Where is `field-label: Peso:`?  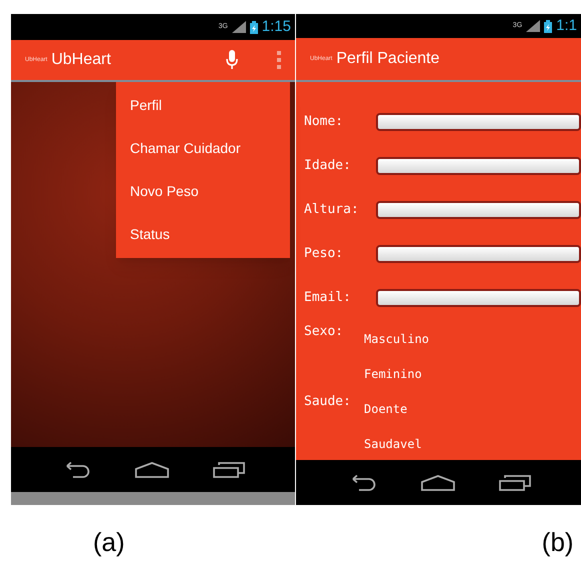
field-label: Peso: is located at coordinates (324, 254).